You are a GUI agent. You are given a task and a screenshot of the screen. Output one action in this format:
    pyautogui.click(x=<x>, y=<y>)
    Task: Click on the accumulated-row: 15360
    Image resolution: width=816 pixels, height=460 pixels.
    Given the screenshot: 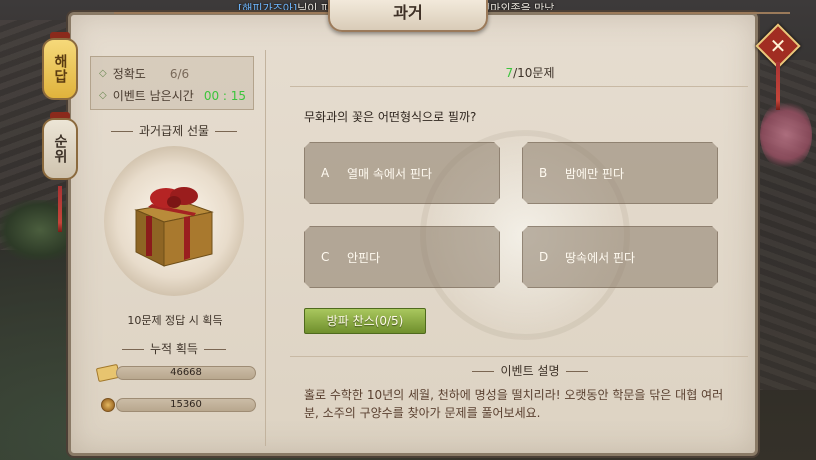 What is the action you would take?
    pyautogui.click(x=178, y=405)
    